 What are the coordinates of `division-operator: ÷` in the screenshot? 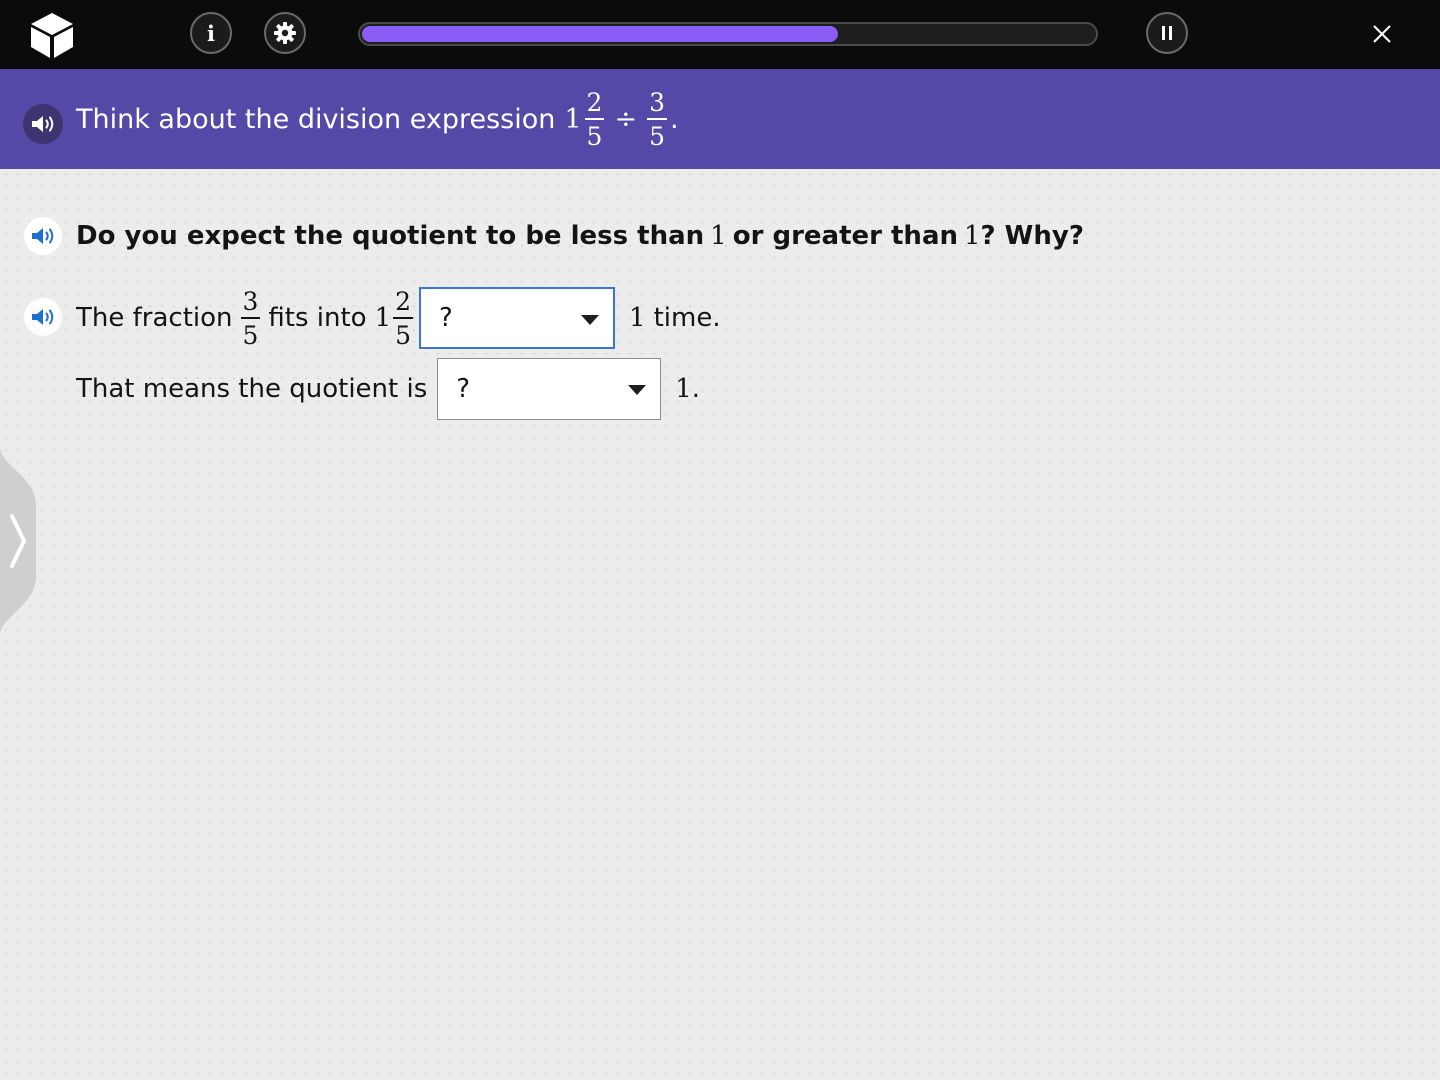 It's located at (626, 119).